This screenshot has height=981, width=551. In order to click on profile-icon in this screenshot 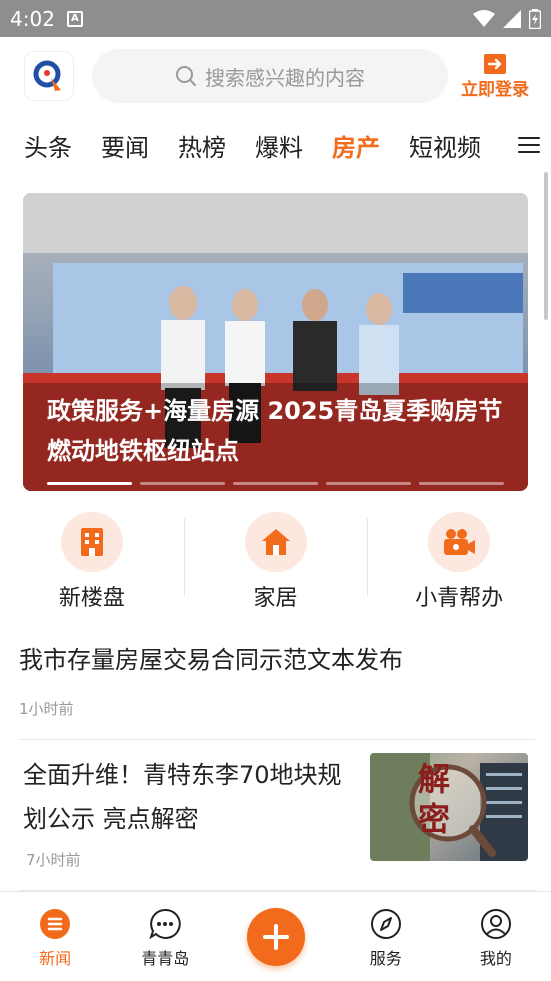, I will do `click(496, 924)`.